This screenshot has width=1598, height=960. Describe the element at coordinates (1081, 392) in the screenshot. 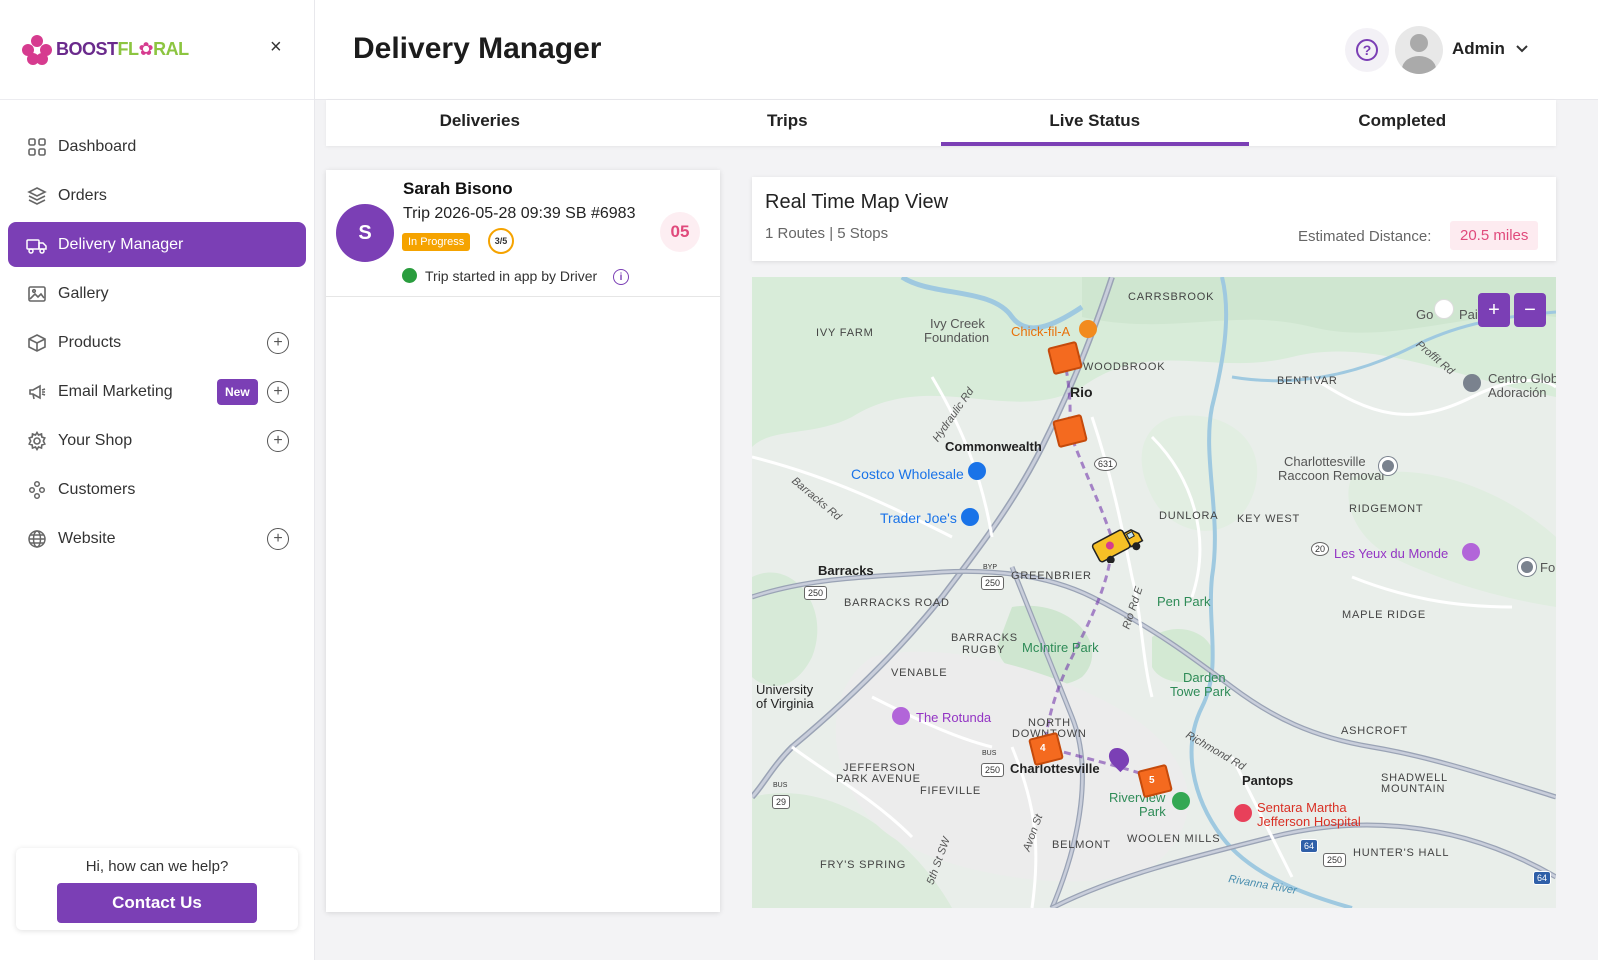

I see `map-label-rio: Rio` at that location.